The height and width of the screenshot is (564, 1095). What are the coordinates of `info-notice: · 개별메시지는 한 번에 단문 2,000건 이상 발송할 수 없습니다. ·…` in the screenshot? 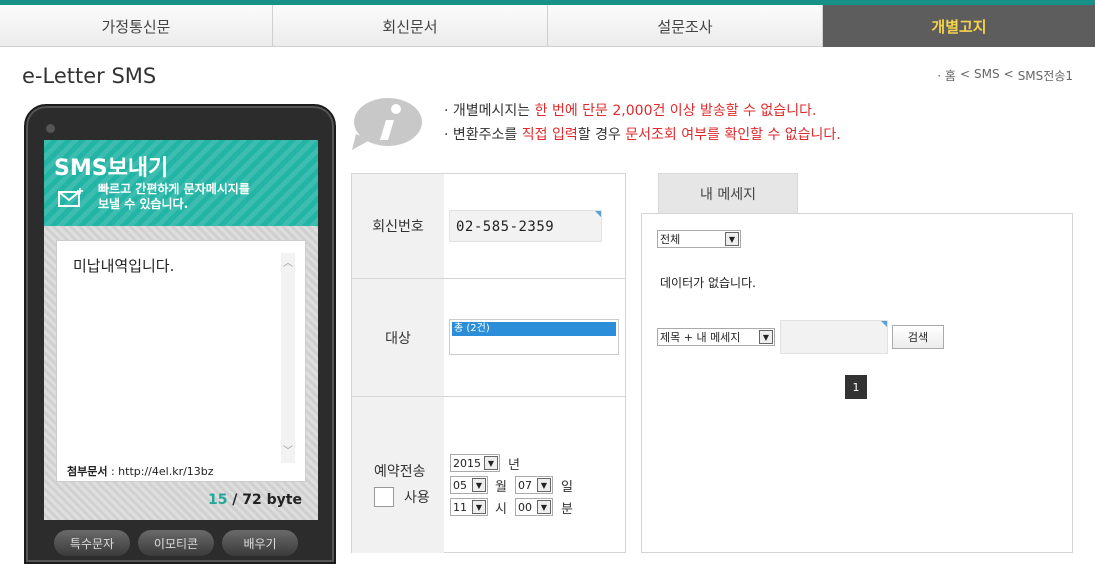 It's located at (642, 123).